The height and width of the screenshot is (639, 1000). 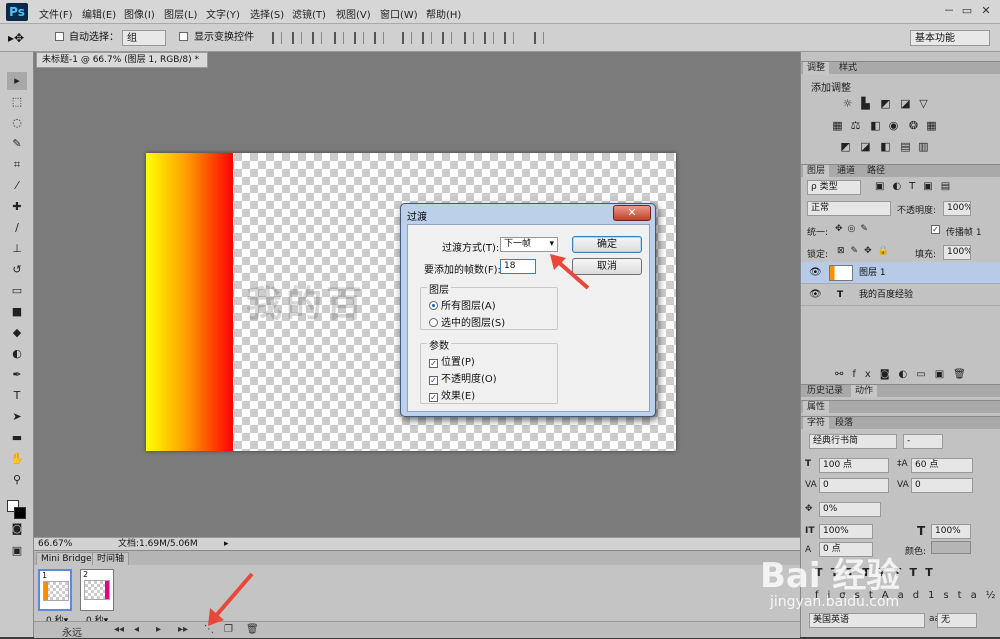 What do you see at coordinates (17, 207) in the screenshot?
I see `healing-brush-icon: ✚` at bounding box center [17, 207].